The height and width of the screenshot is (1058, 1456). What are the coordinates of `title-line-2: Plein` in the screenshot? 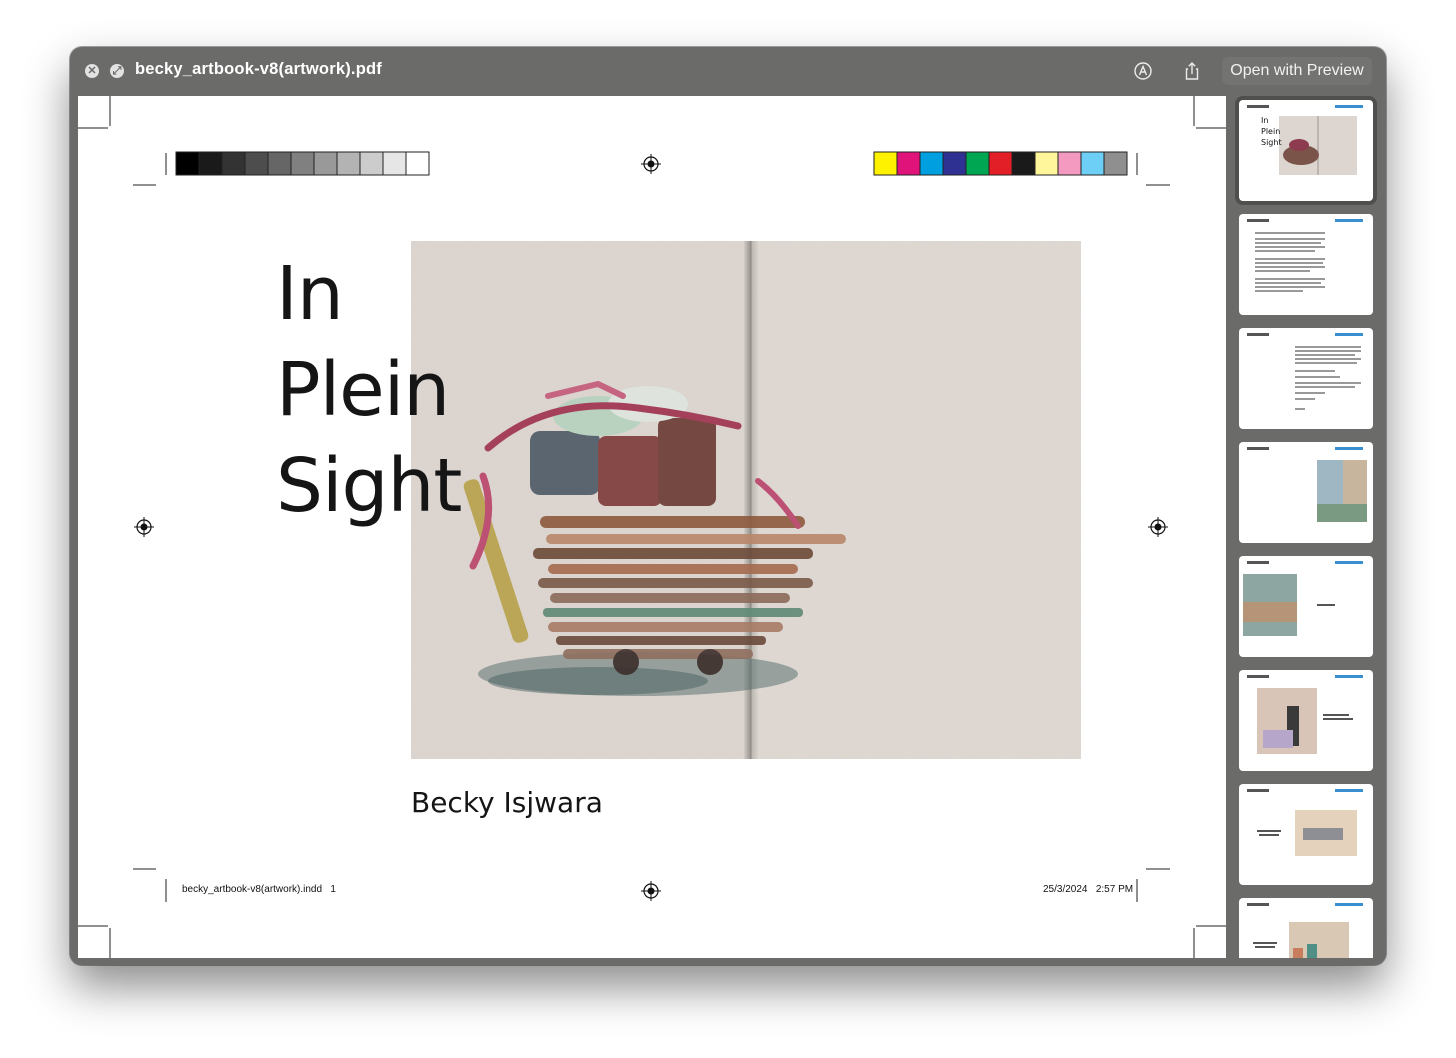 It's located at (363, 390).